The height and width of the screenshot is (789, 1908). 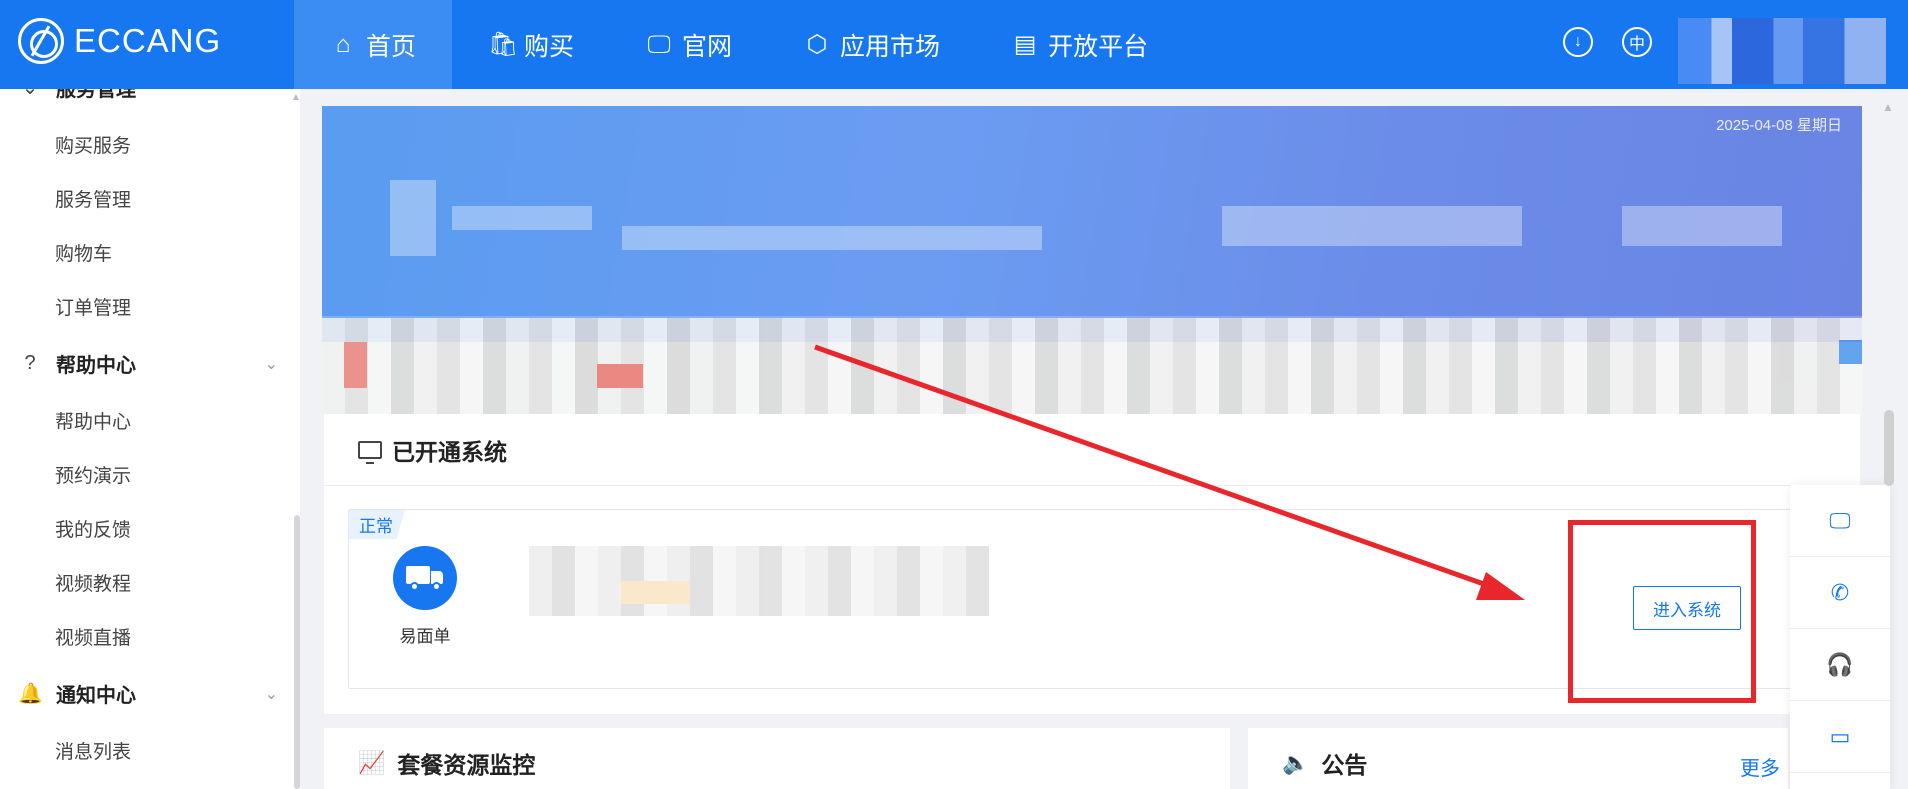 What do you see at coordinates (93, 420) in the screenshot?
I see `sidebar-item-help-center: 帮助中心` at bounding box center [93, 420].